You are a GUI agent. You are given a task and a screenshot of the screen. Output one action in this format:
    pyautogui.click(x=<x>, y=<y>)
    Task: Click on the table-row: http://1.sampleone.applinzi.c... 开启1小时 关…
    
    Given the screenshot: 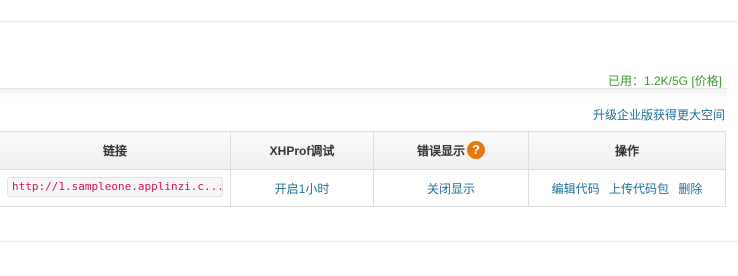 What is the action you would take?
    pyautogui.click(x=363, y=188)
    